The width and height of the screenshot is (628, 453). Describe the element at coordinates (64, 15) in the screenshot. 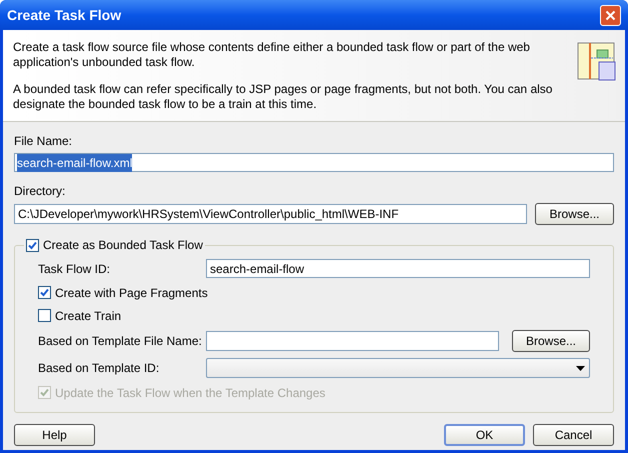

I see `window-title: Create Task Flow` at that location.